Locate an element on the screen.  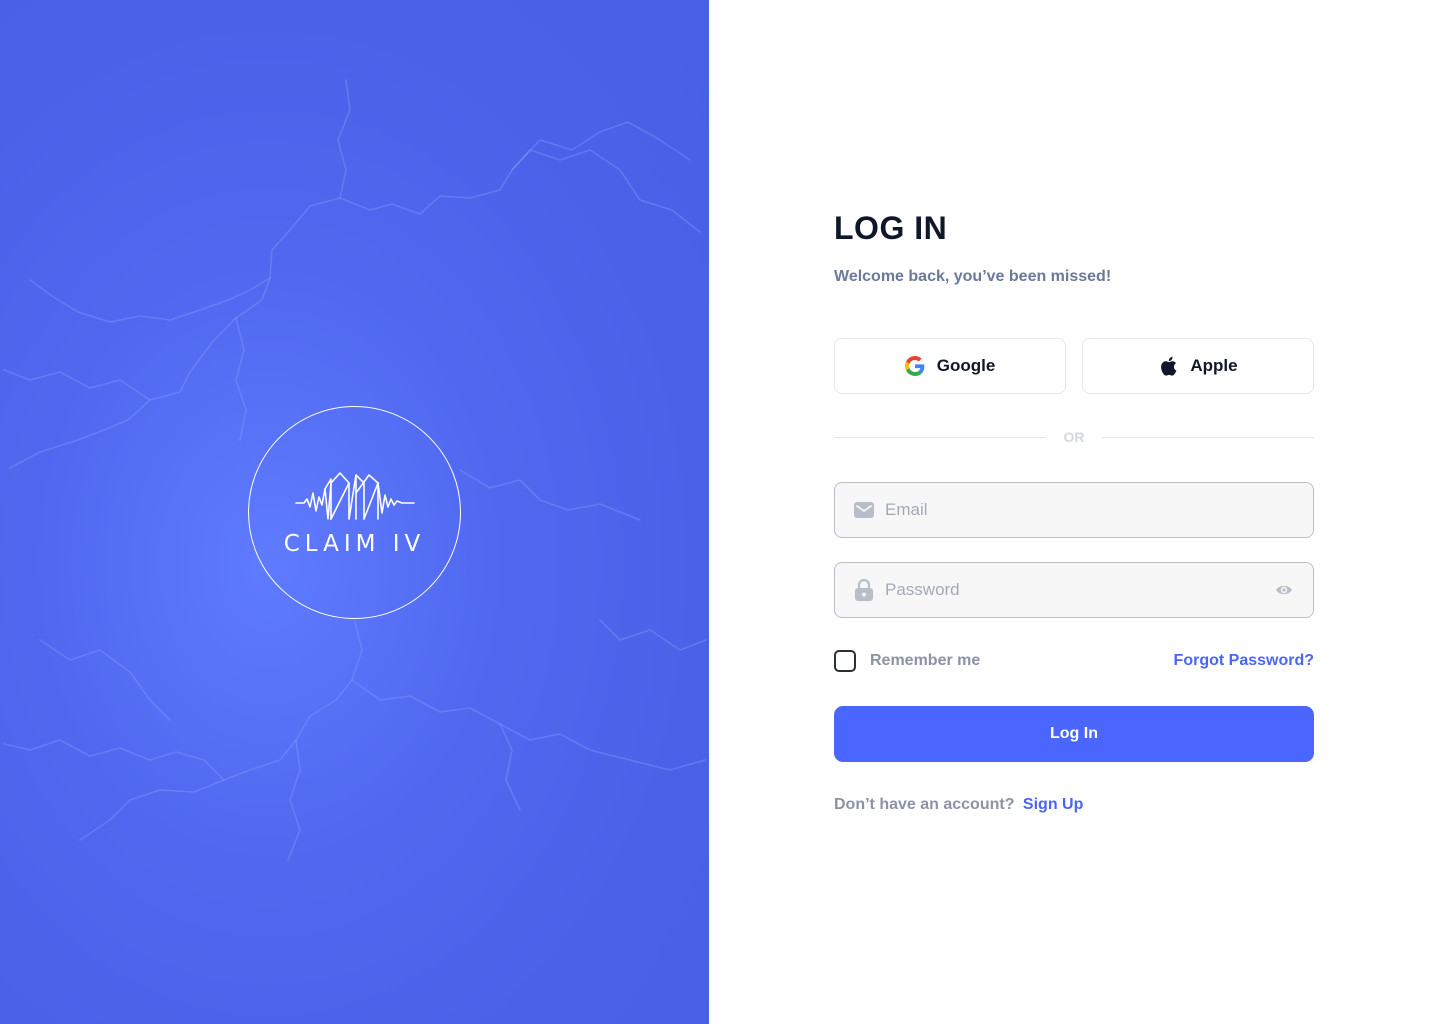
eye-icon is located at coordinates (1284, 590).